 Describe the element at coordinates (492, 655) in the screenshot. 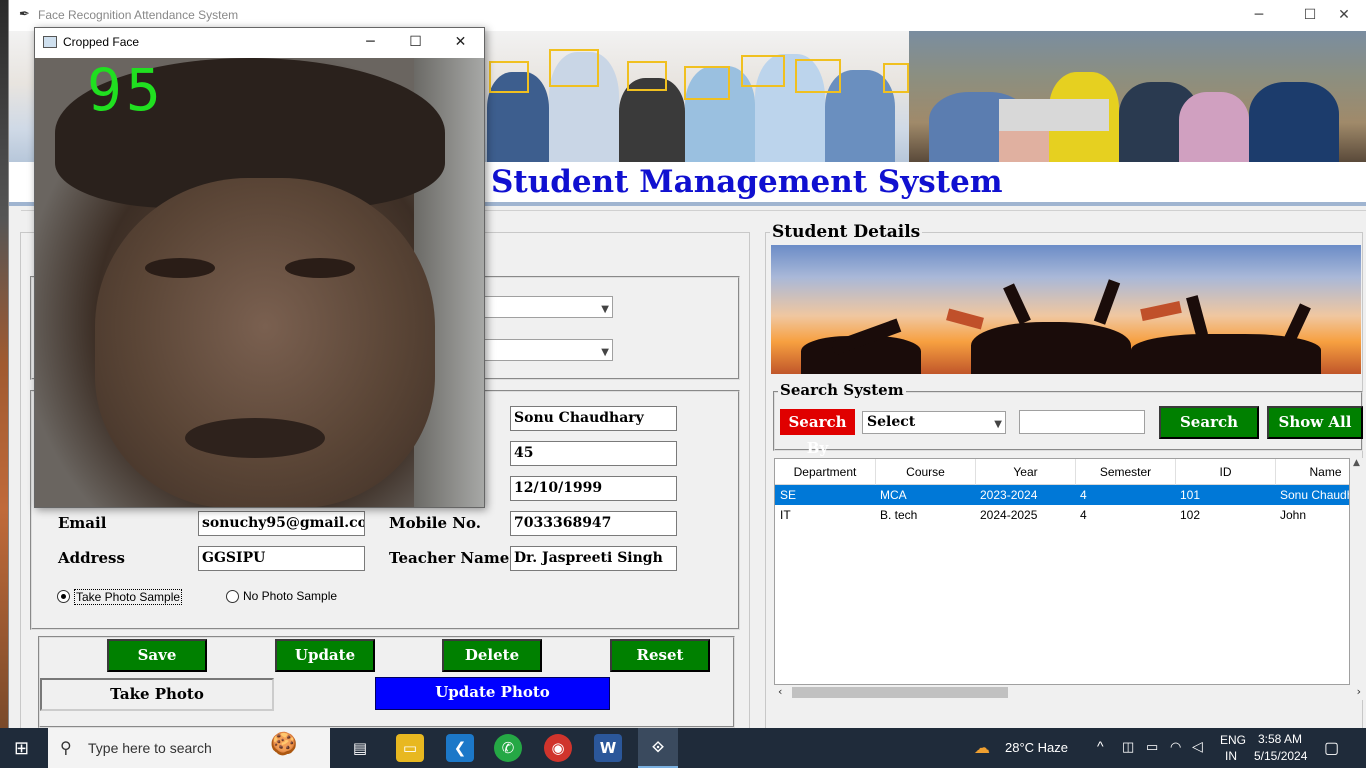

I see `delete-button: Delete` at that location.